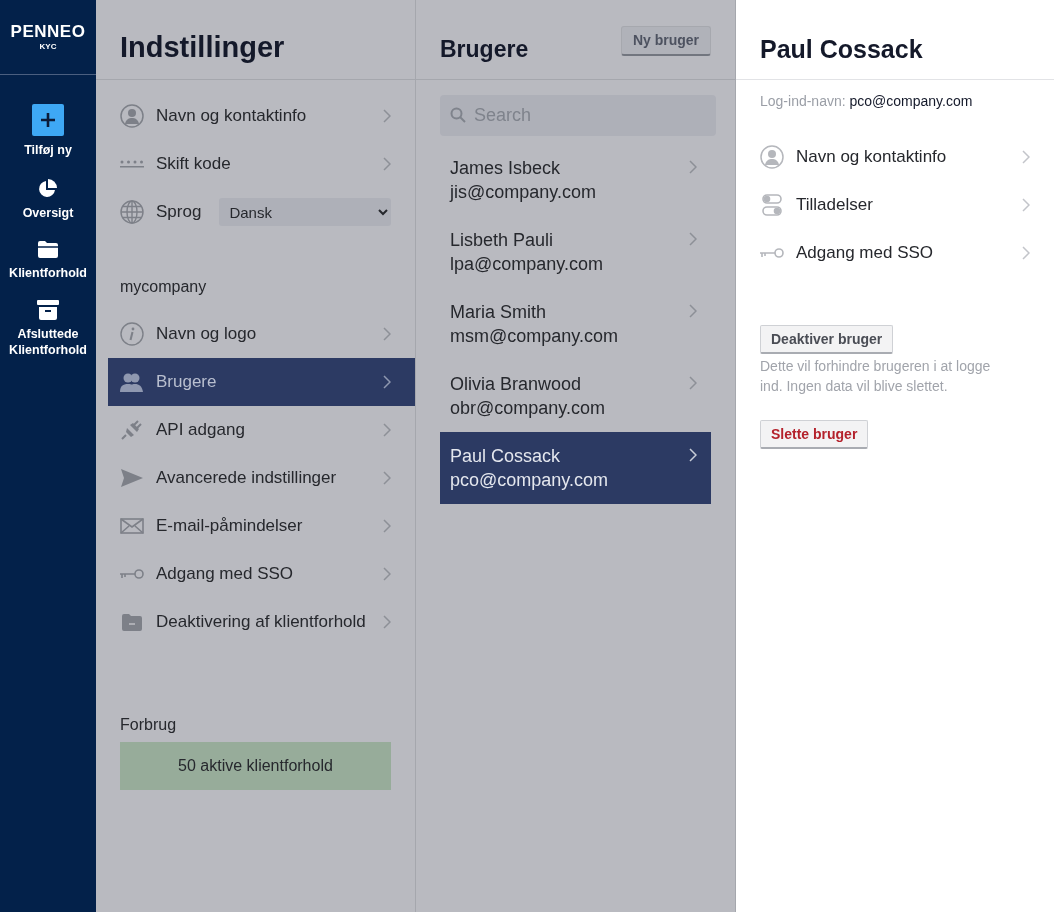  What do you see at coordinates (261, 164) in the screenshot?
I see `menu-item: Skift kode` at bounding box center [261, 164].